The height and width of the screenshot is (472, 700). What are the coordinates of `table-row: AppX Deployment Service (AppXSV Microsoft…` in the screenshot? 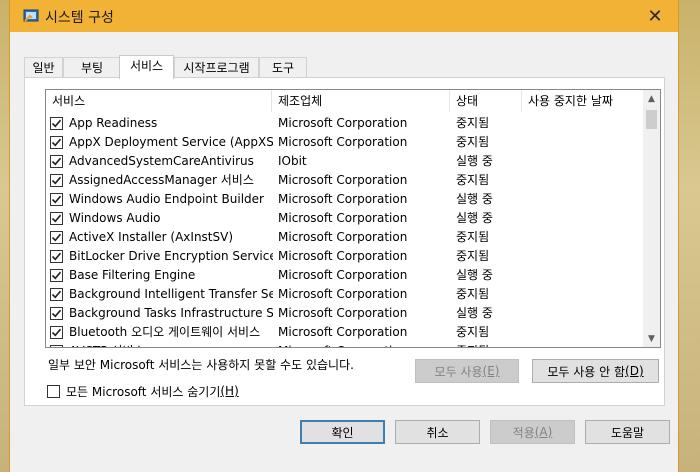 It's located at (344, 142).